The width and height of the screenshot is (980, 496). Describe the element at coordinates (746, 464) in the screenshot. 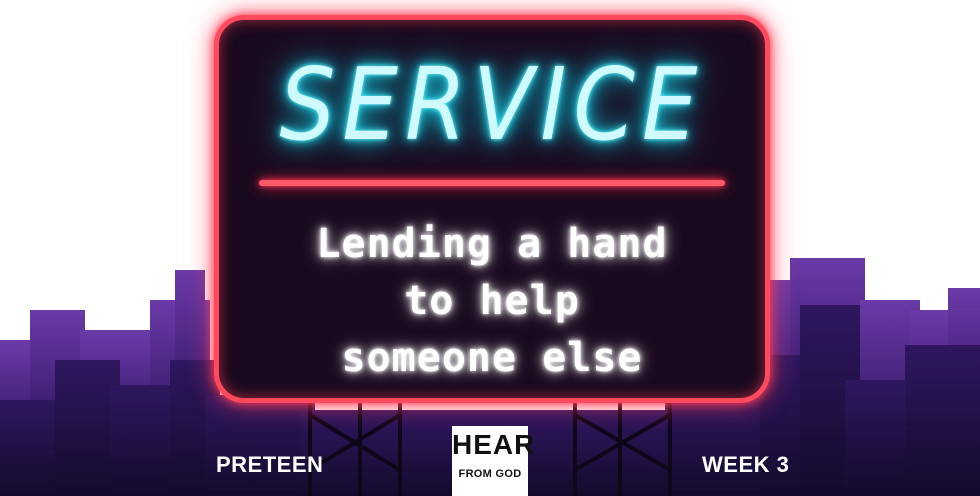

I see `week-label: WEEK 3` at that location.